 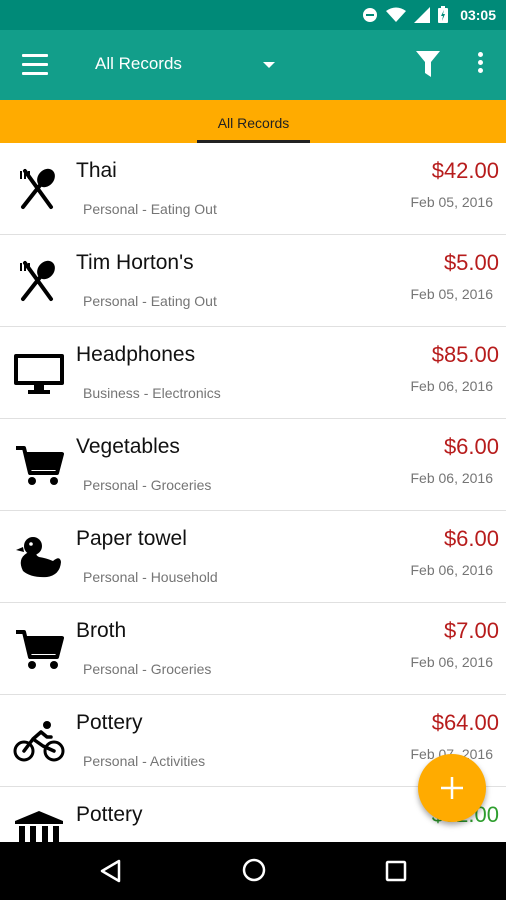 What do you see at coordinates (150, 577) in the screenshot?
I see `record-category: Personal - Household` at bounding box center [150, 577].